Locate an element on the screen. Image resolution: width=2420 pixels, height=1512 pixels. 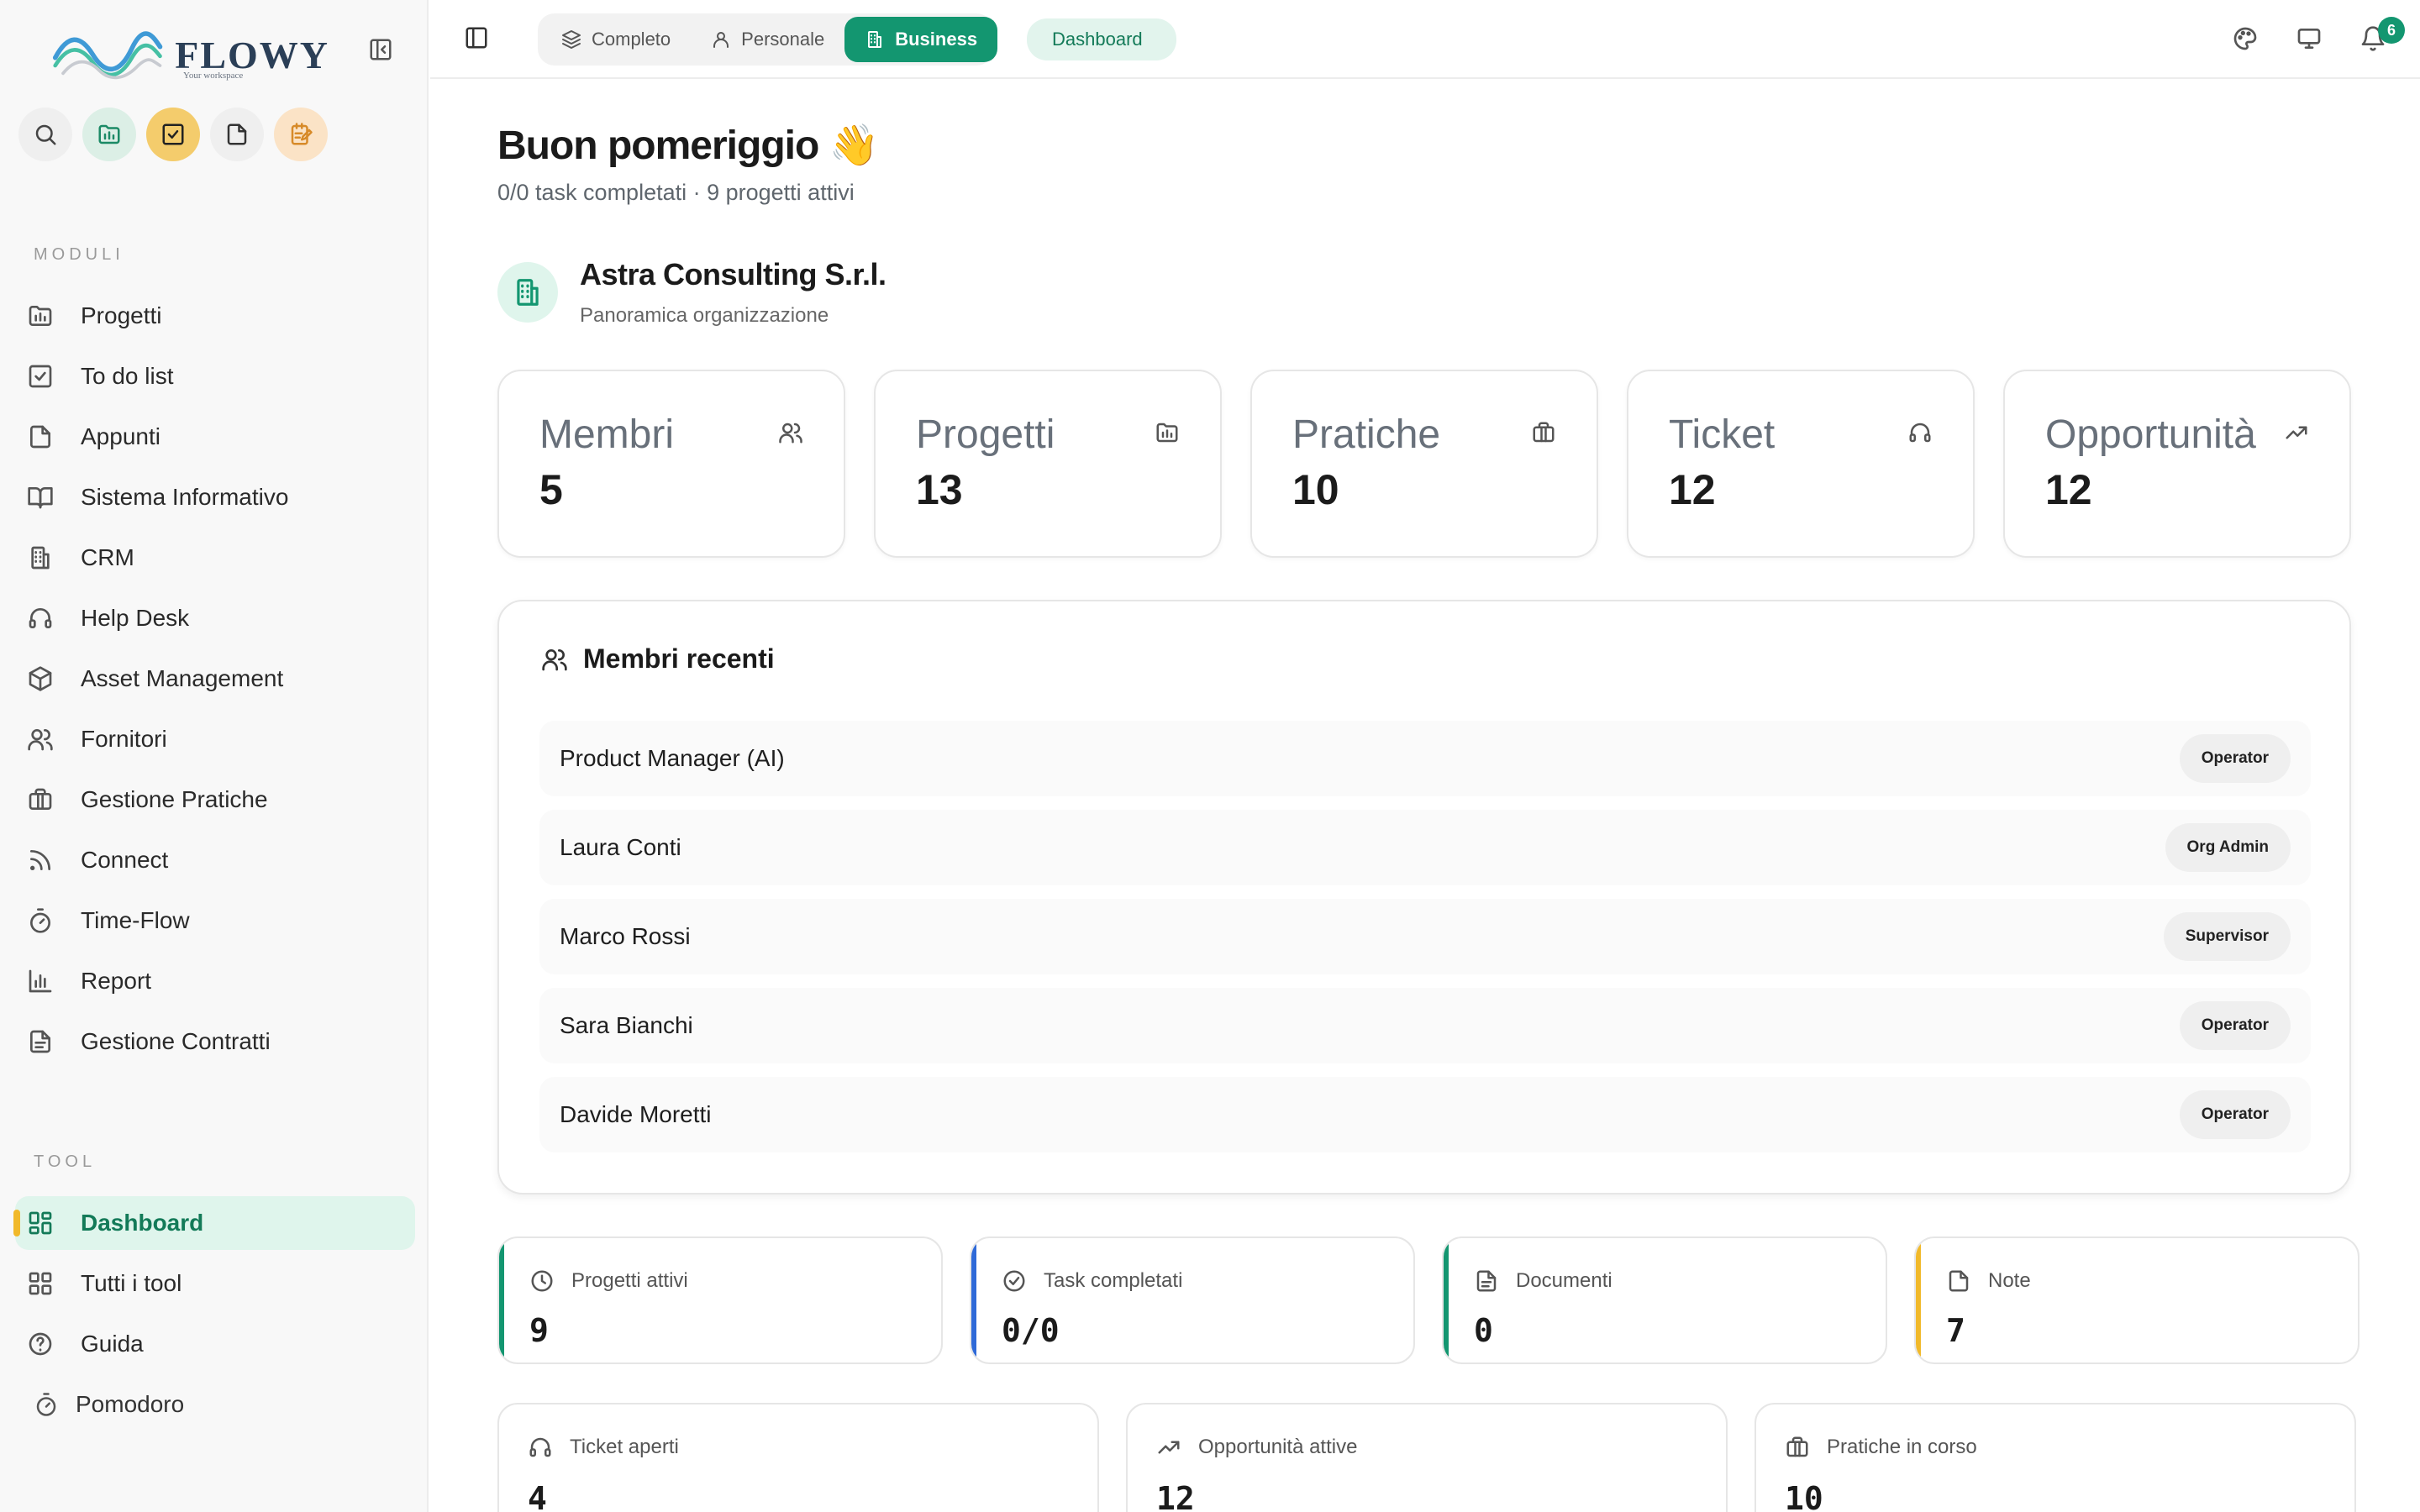
pomodoro-label: Pomodoro is located at coordinates (130, 1404).